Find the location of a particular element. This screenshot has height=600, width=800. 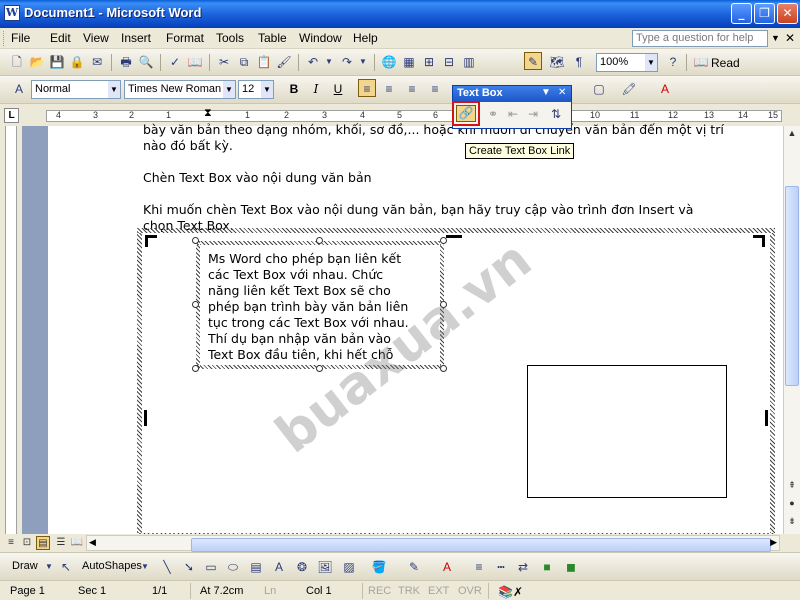

select-browse-object-icon: ● is located at coordinates (792, 503).